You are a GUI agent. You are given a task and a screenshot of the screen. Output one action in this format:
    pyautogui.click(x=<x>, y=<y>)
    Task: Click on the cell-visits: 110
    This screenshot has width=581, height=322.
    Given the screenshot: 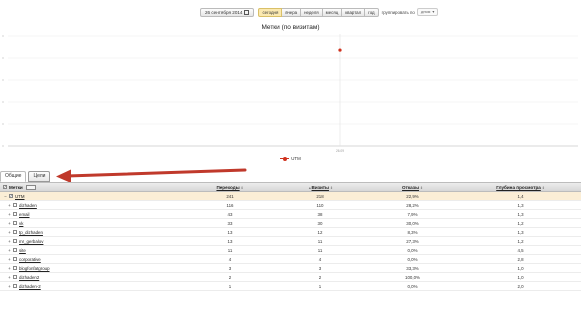 What is the action you would take?
    pyautogui.click(x=320, y=205)
    